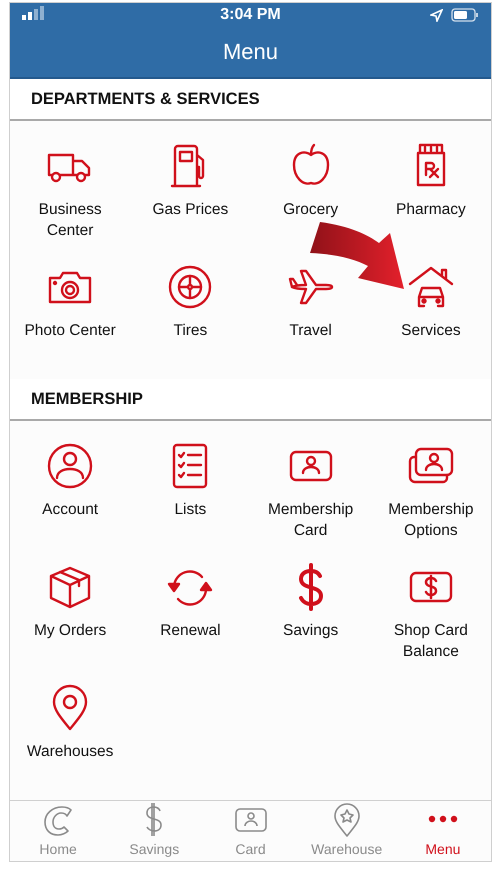 The height and width of the screenshot is (869, 500). What do you see at coordinates (431, 520) in the screenshot?
I see `menu-item-label: Membership Options` at bounding box center [431, 520].